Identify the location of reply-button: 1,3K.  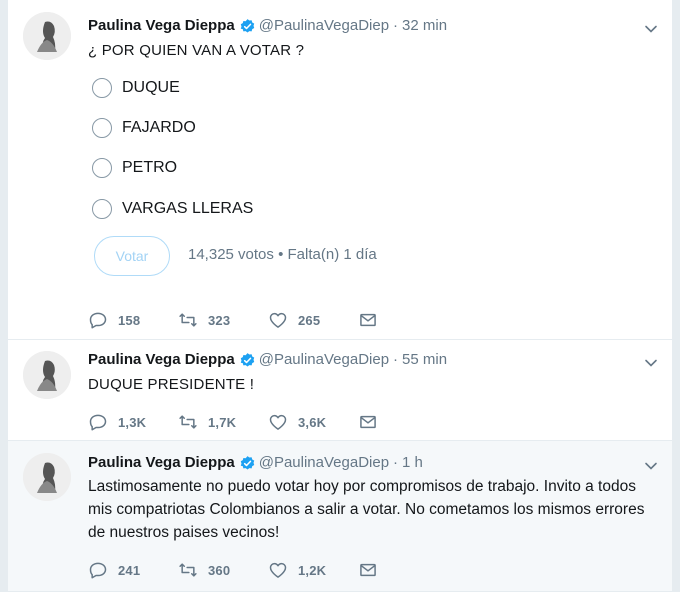
(133, 422).